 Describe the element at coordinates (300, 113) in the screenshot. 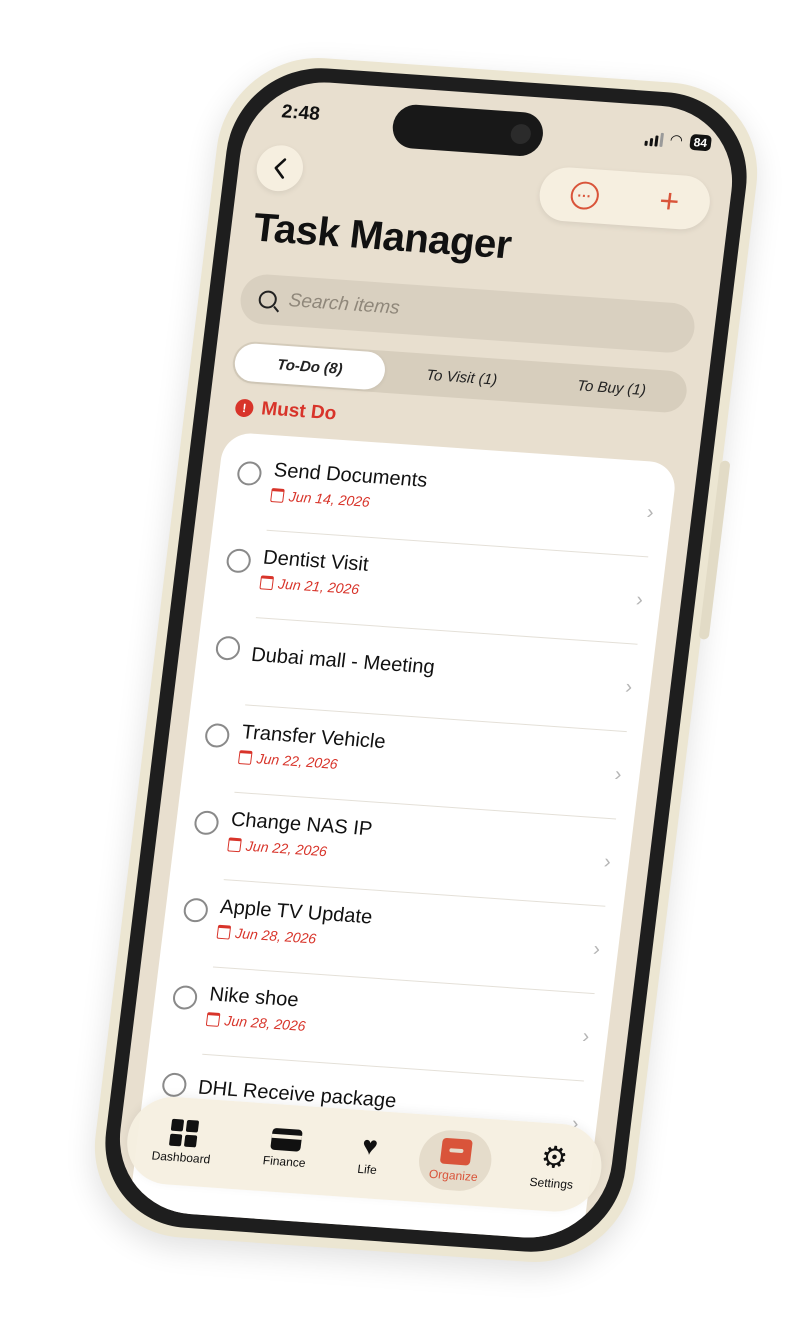

I see `status-time: 2:48` at that location.